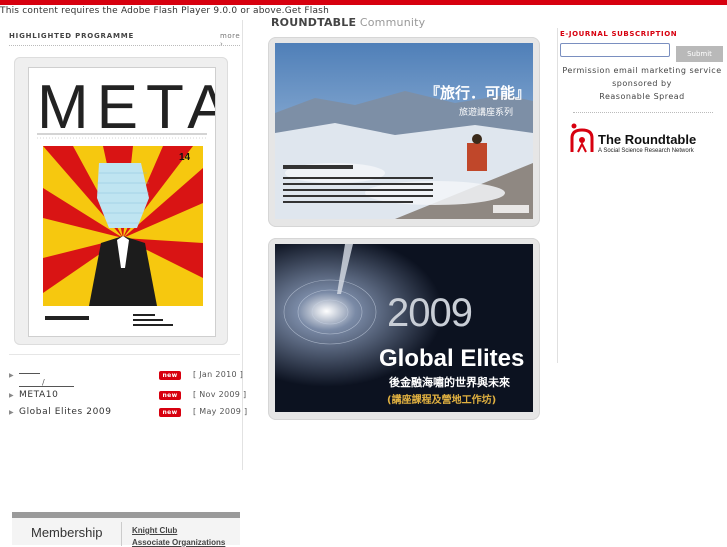  What do you see at coordinates (222, 44) in the screenshot?
I see `chevron-right-icon: ›` at bounding box center [222, 44].